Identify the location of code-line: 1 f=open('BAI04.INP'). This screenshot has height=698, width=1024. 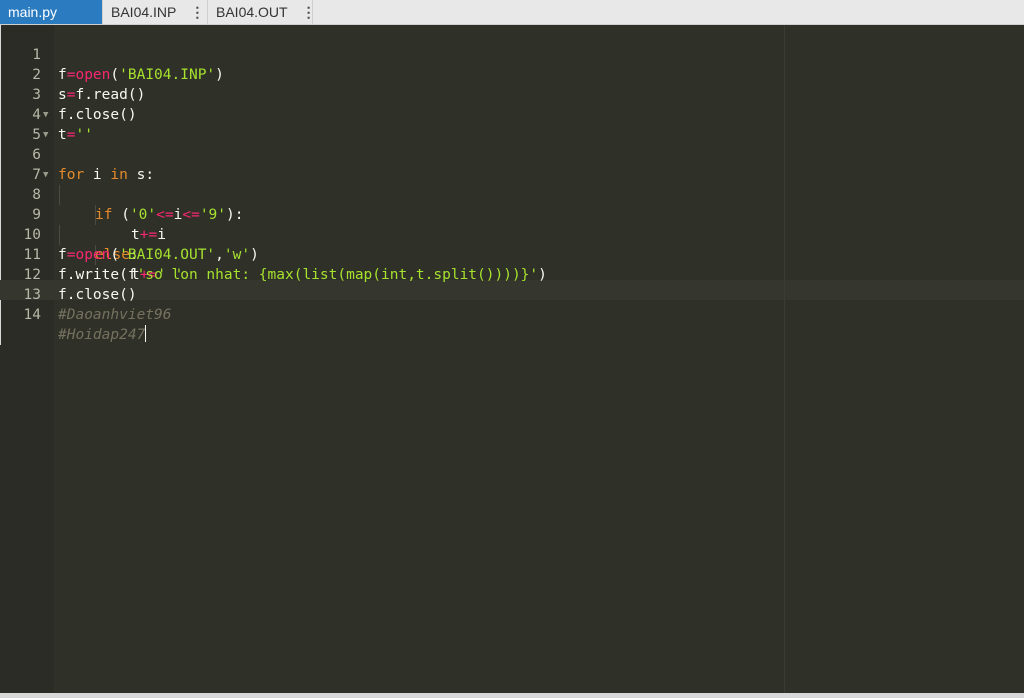
(512, 54).